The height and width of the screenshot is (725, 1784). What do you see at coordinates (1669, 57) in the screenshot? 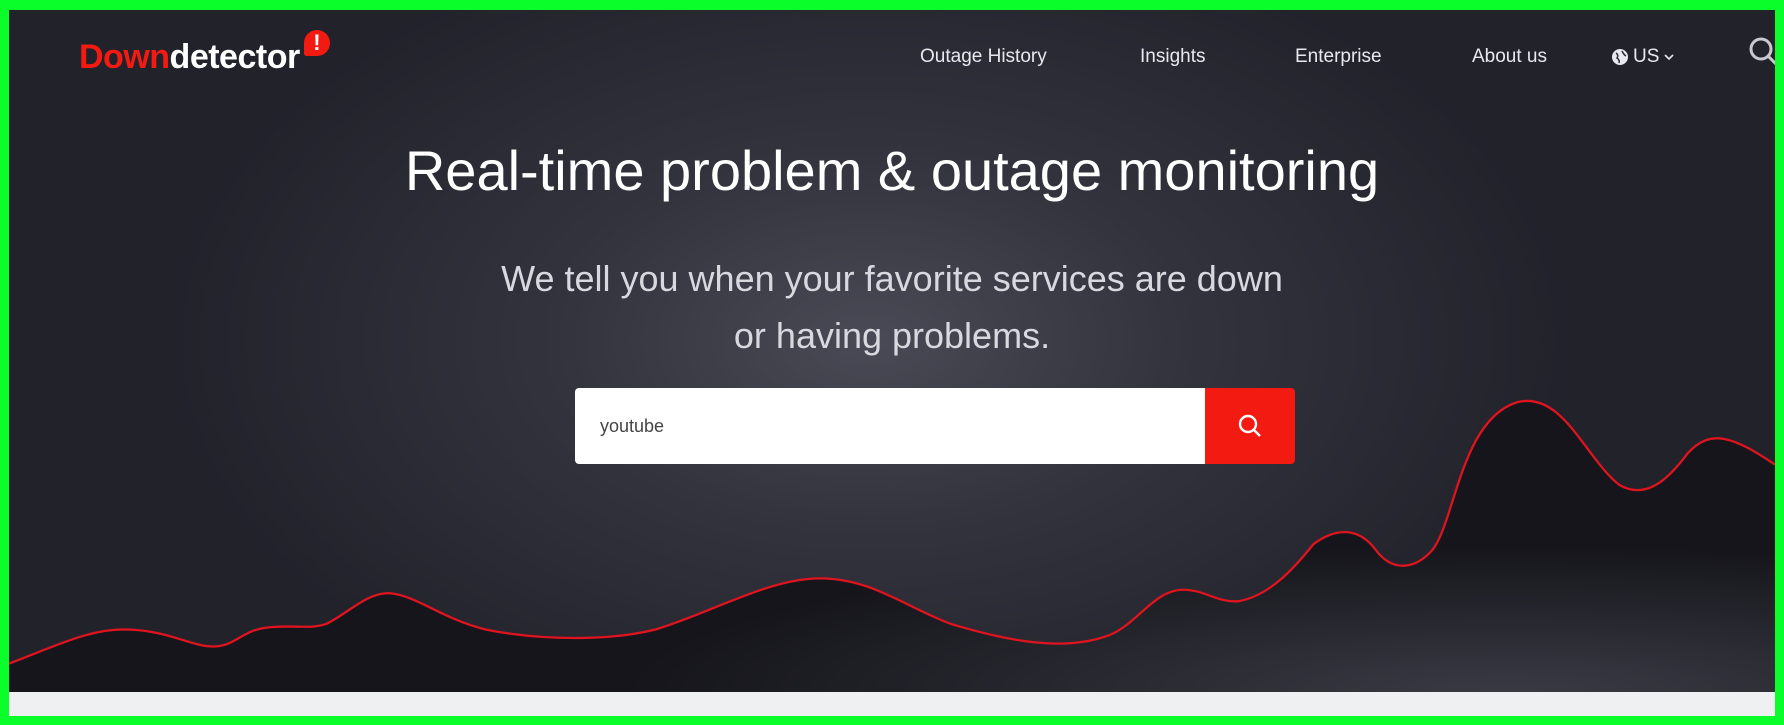
I see `chevron-down-icon` at bounding box center [1669, 57].